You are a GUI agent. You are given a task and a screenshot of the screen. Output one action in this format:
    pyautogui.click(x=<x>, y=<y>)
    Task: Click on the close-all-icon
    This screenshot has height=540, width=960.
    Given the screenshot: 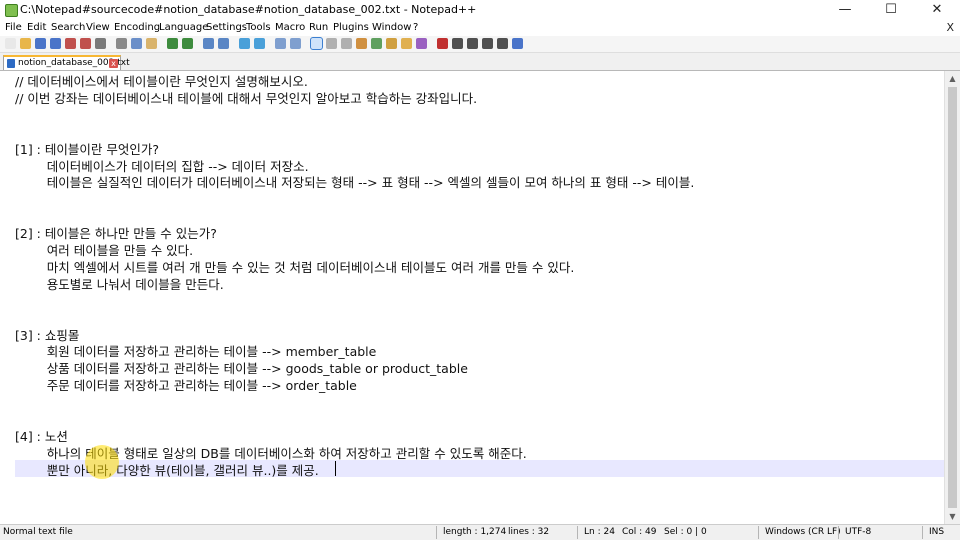 What is the action you would take?
    pyautogui.click(x=85, y=43)
    